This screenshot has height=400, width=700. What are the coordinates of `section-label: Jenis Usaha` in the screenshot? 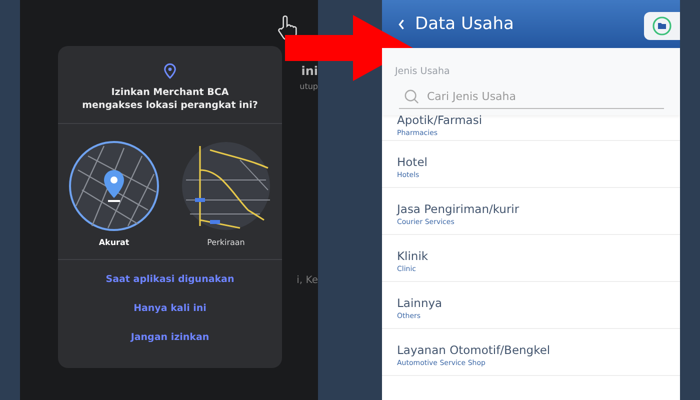 It's located at (423, 71).